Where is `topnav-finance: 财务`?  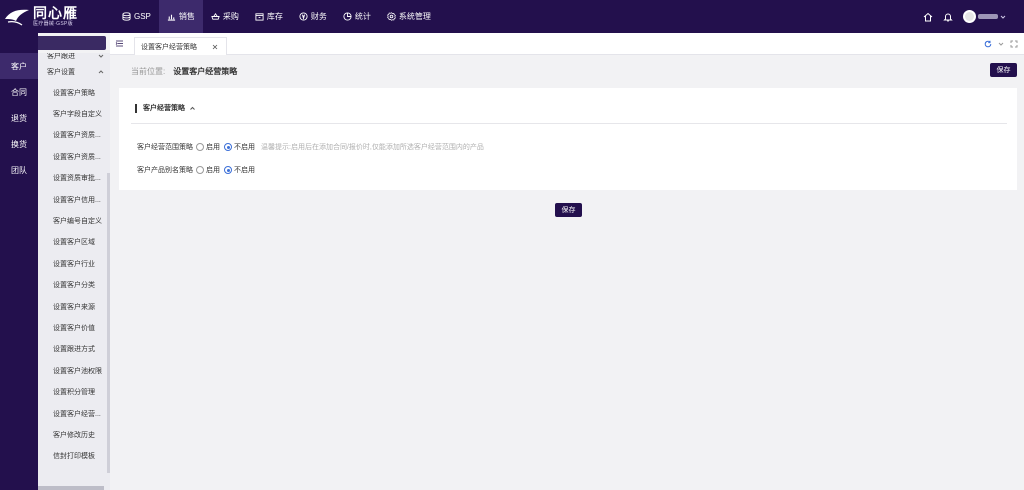
topnav-finance: 财务 is located at coordinates (313, 16).